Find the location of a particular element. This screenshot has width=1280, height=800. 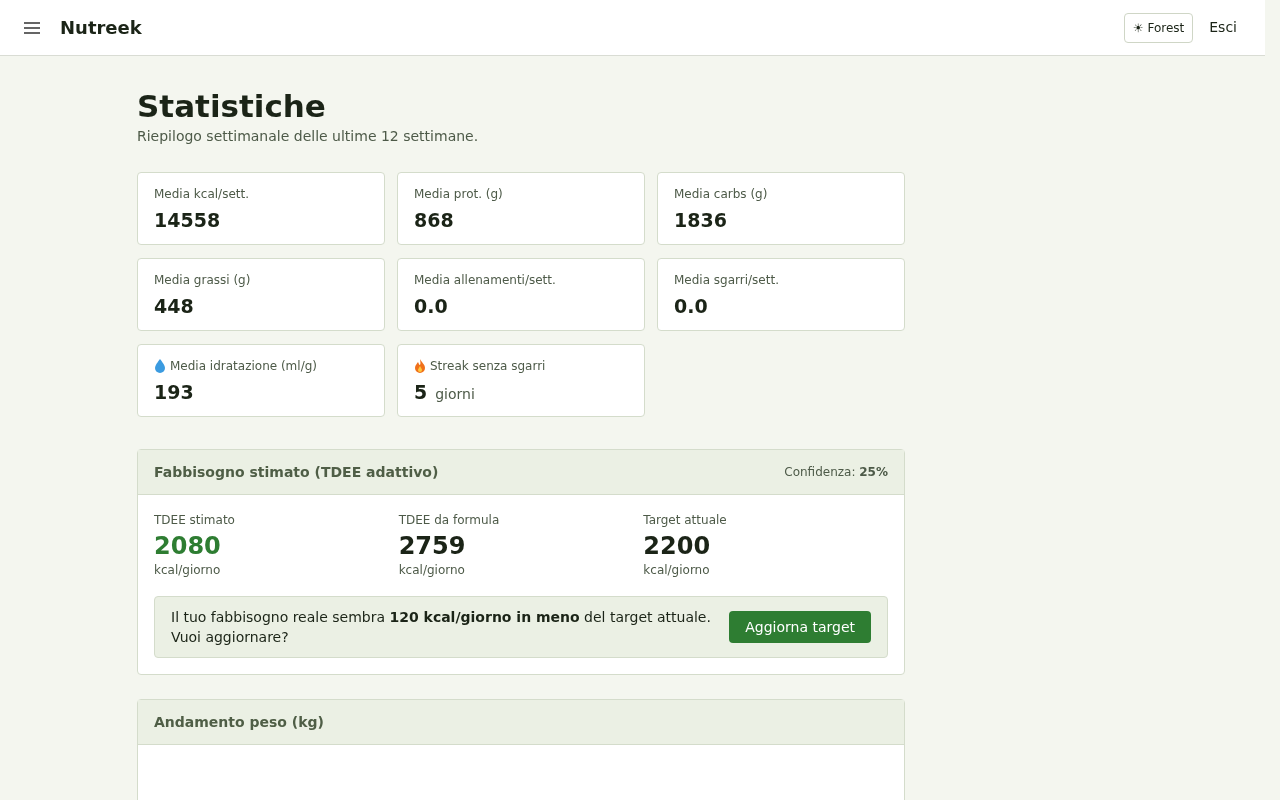

metric-value: 2080 is located at coordinates (187, 546).